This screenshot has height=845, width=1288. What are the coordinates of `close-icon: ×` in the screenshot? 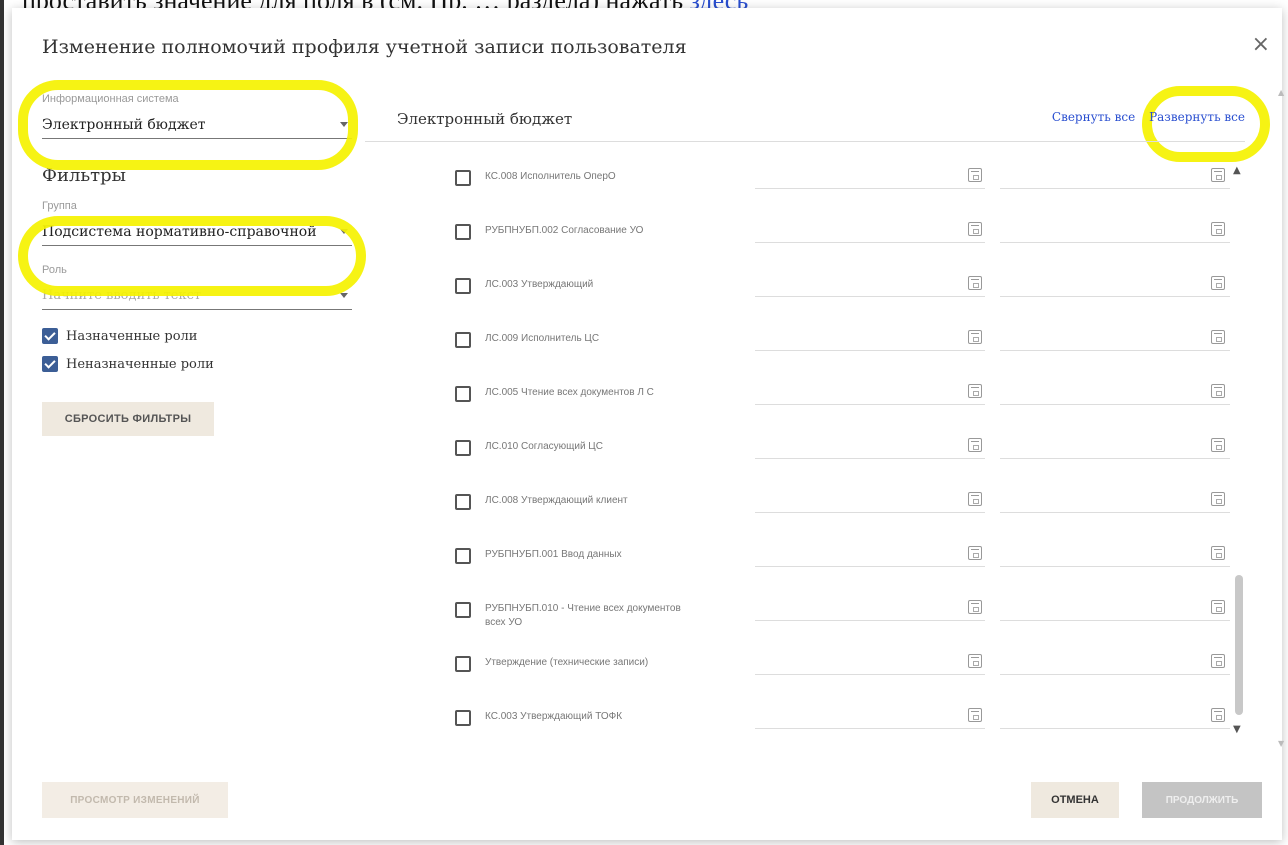 It's located at (1261, 44).